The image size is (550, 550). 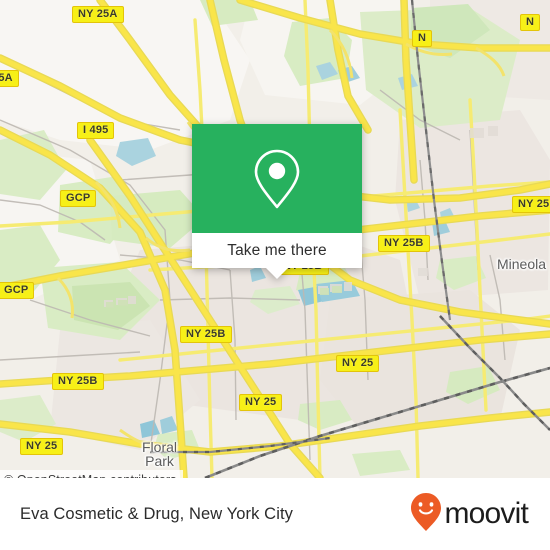 I want to click on road-shield: 25A, so click(x=9, y=79).